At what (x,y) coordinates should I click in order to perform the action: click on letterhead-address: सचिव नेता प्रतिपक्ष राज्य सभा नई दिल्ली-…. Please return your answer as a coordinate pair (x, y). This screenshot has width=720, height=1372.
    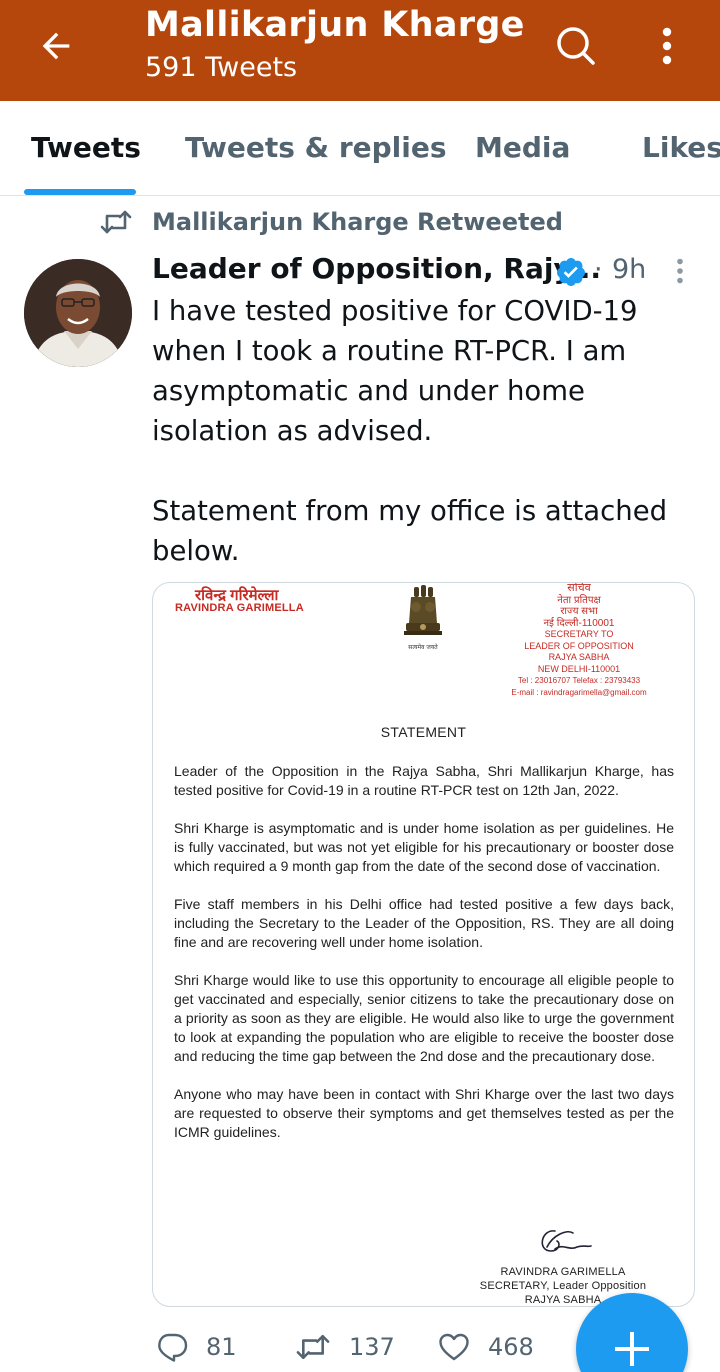
    Looking at the image, I should click on (579, 639).